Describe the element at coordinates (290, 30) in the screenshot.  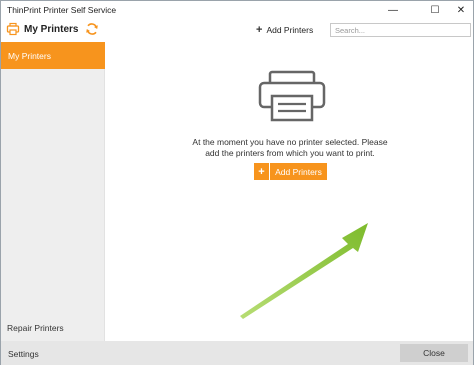
I see `add-printers-header-label: Add Printers` at that location.